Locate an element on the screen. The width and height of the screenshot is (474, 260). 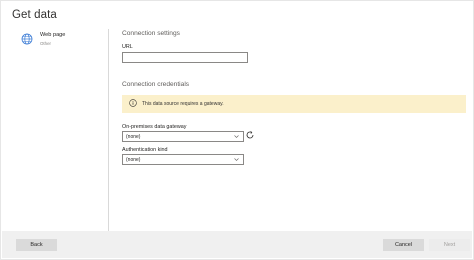
gateway-select-value: (none) is located at coordinates (133, 136).